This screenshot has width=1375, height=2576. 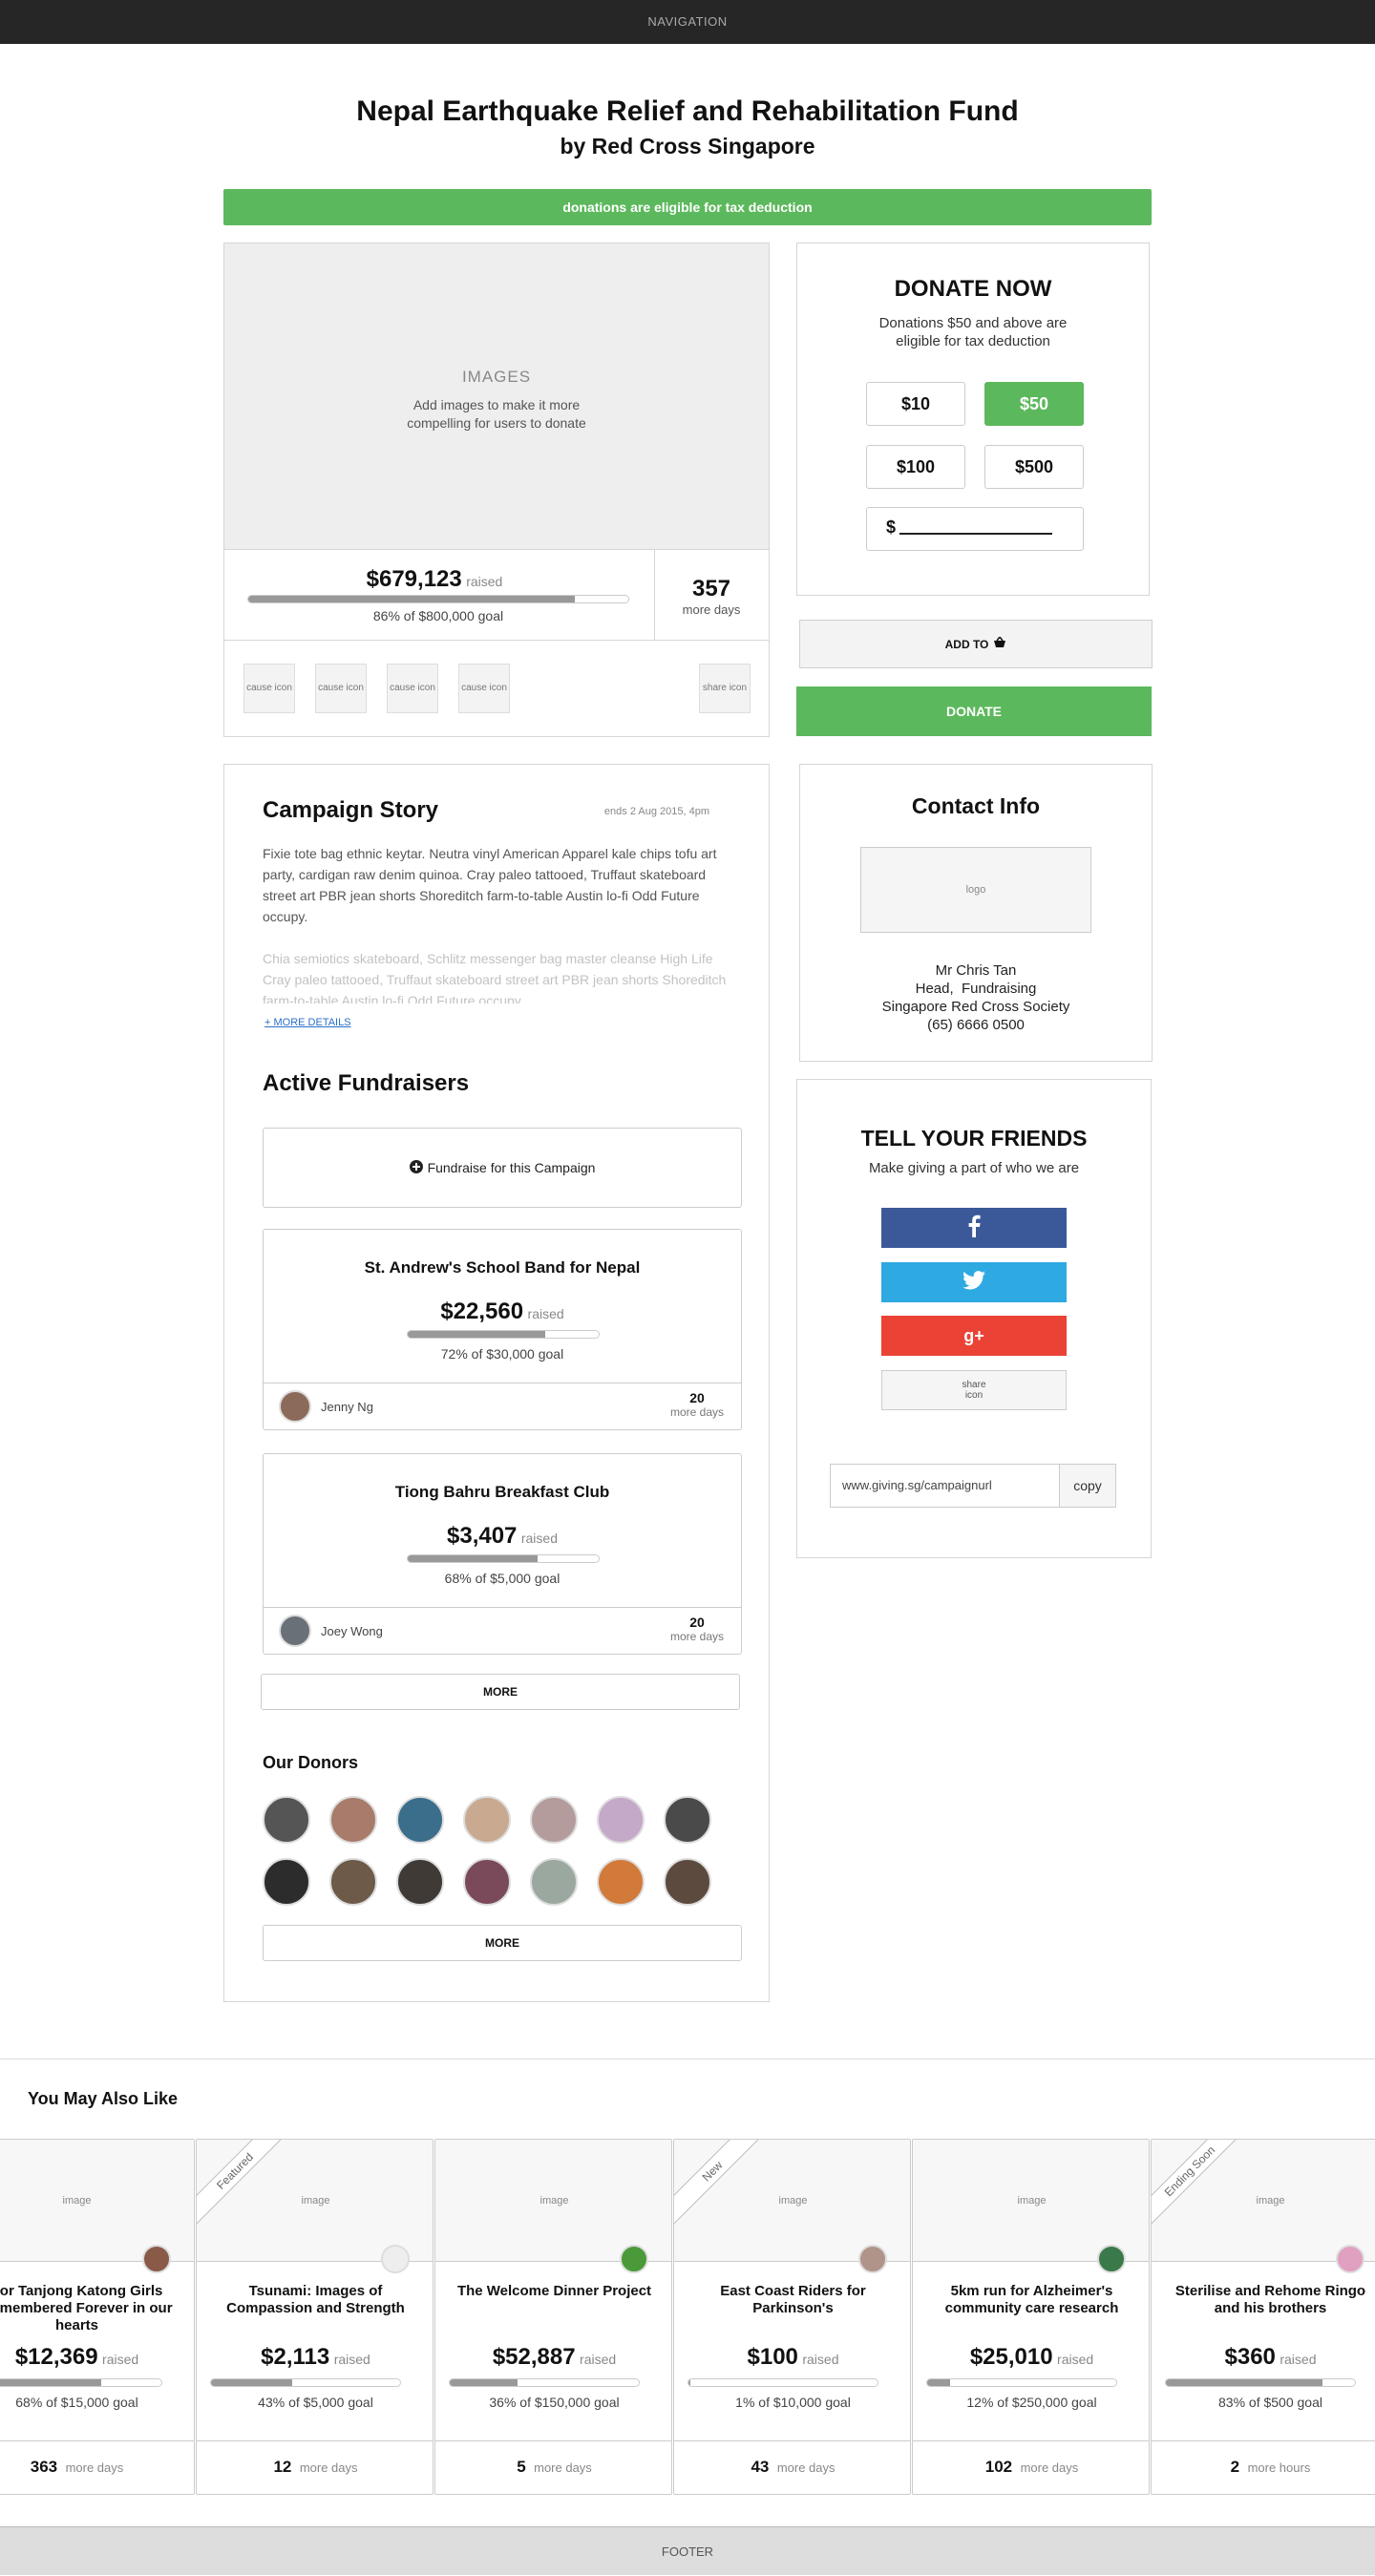 What do you see at coordinates (308, 1022) in the screenshot?
I see `more-details-link: + MORE DETAILS` at bounding box center [308, 1022].